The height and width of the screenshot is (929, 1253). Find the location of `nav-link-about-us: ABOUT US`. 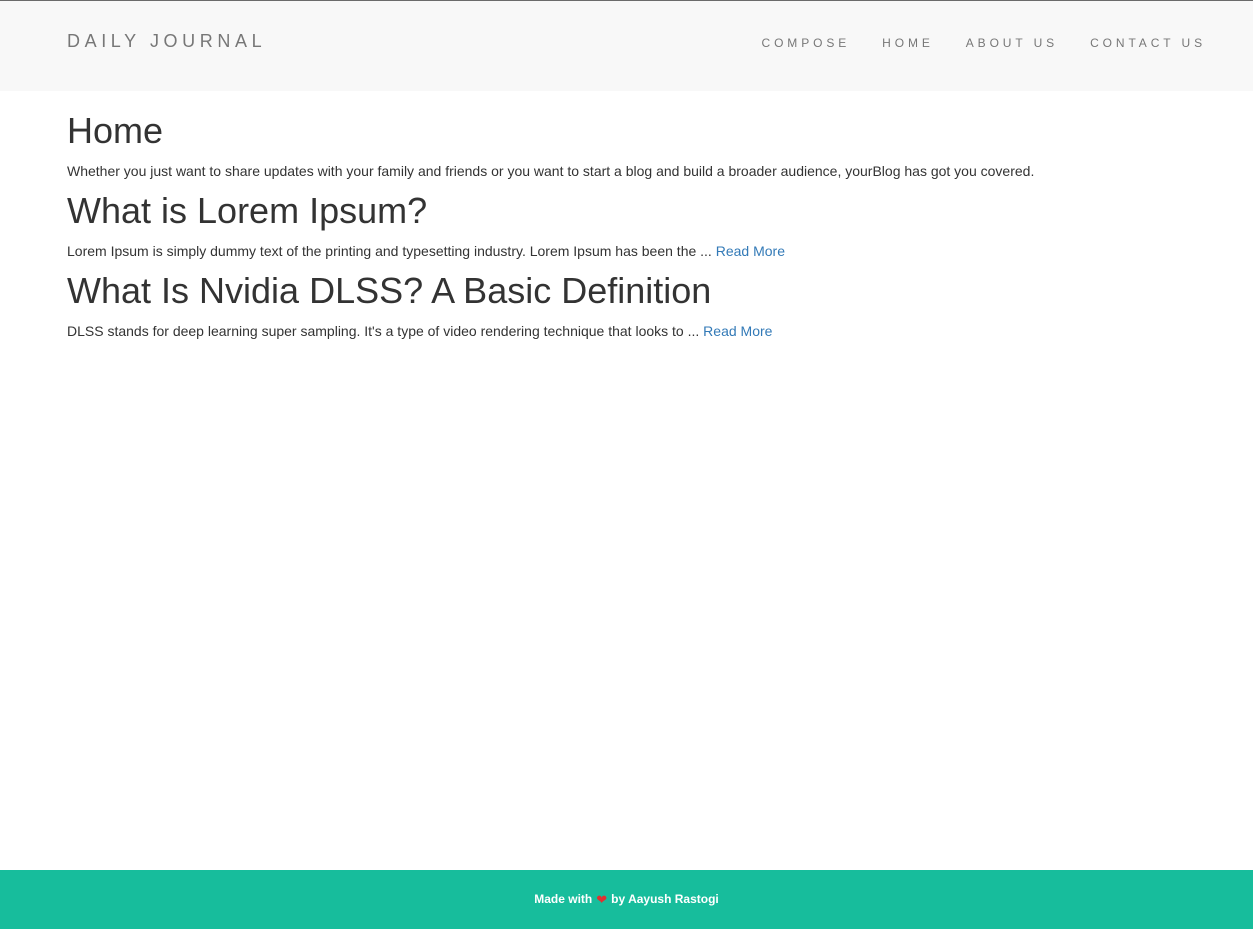

nav-link-about-us: ABOUT US is located at coordinates (1012, 43).